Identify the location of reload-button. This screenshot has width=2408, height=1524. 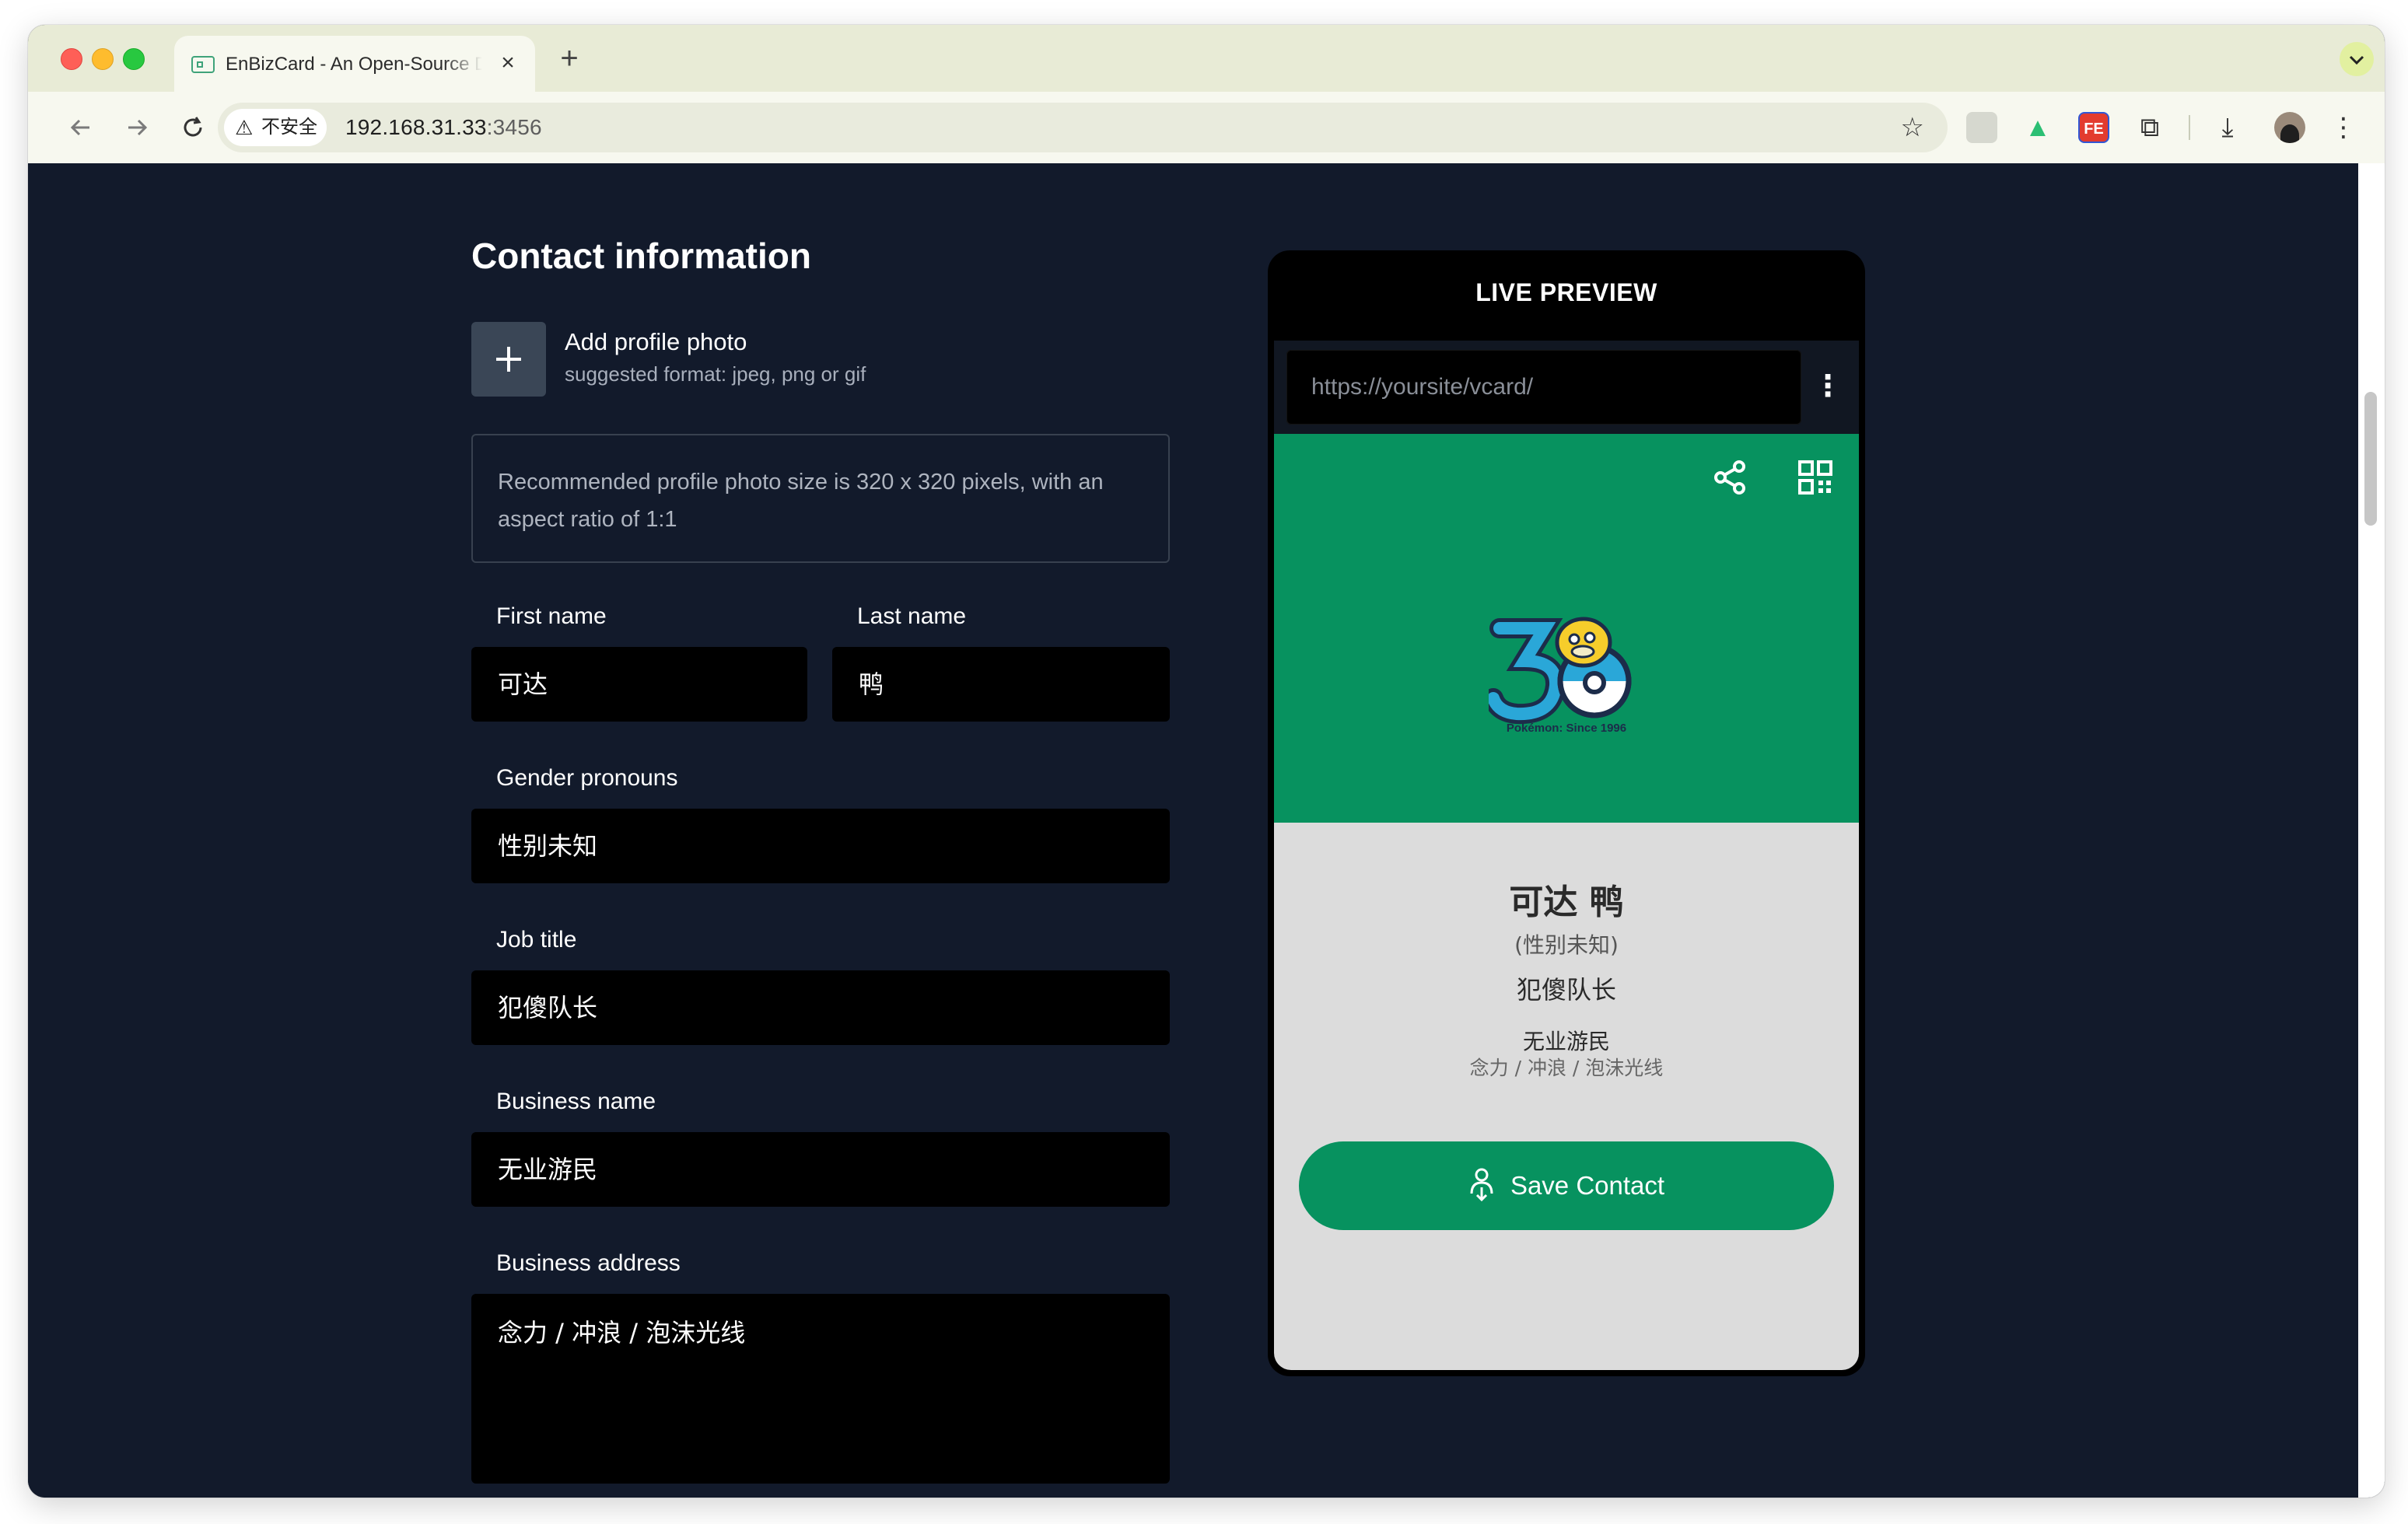
(193, 127).